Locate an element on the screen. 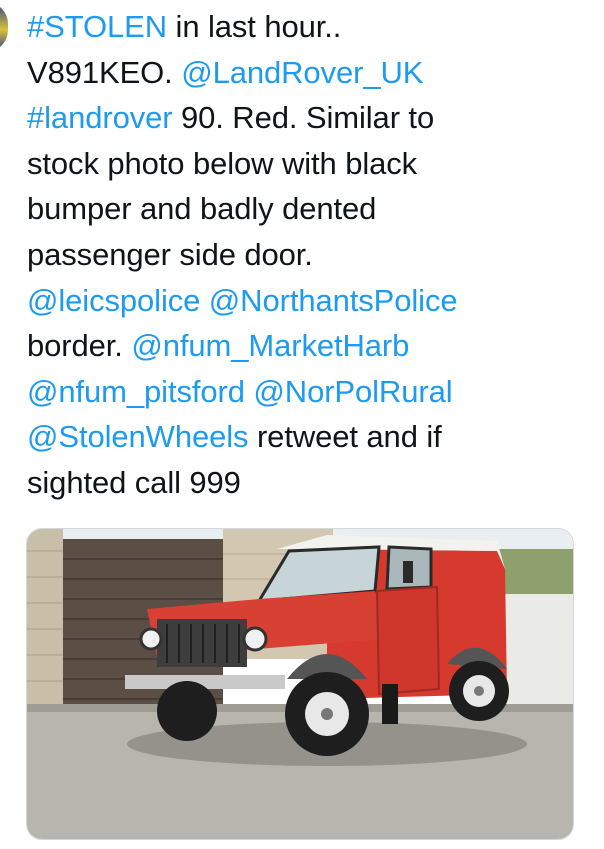 Image resolution: width=604 pixels, height=849 pixels. mention-link: @nfum_pitsford is located at coordinates (136, 391).